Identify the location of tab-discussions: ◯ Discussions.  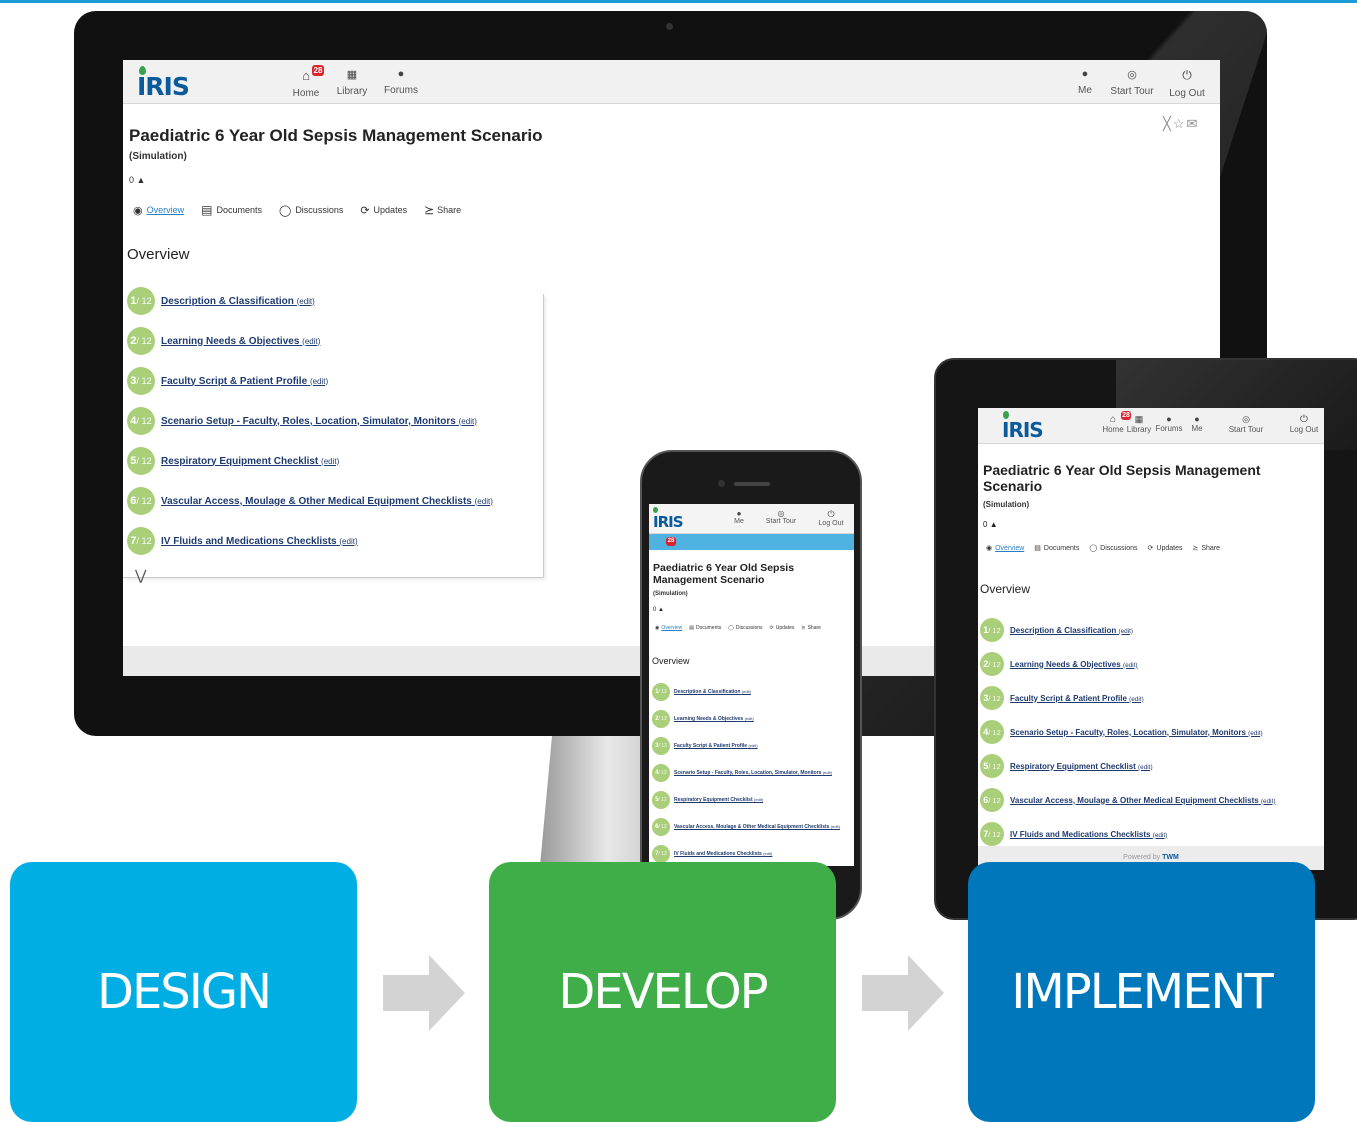
(311, 210).